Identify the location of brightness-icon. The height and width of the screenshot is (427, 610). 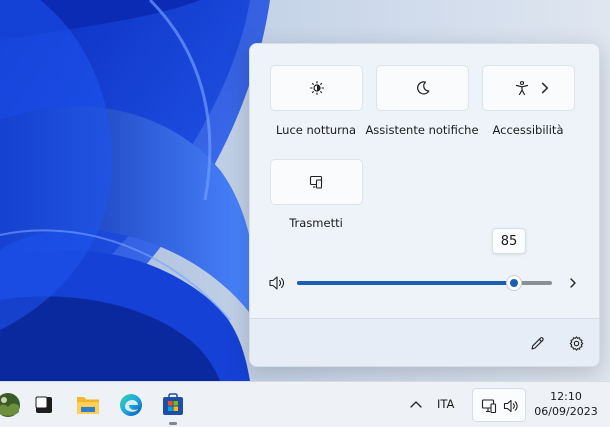
(316, 88).